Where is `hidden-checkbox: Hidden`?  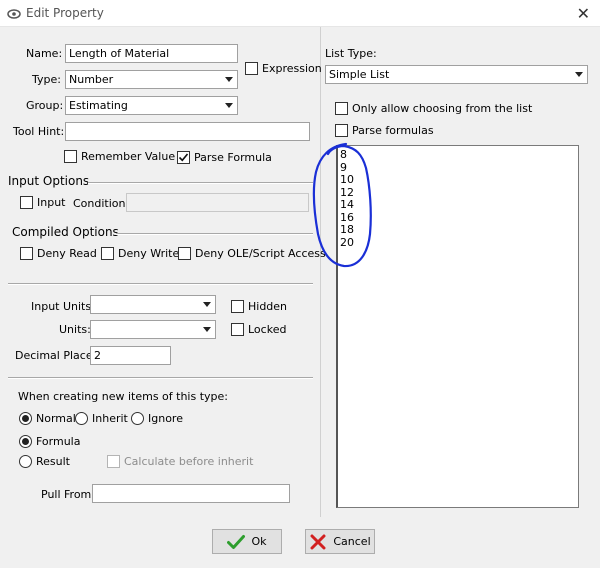
hidden-checkbox: Hidden is located at coordinates (259, 306).